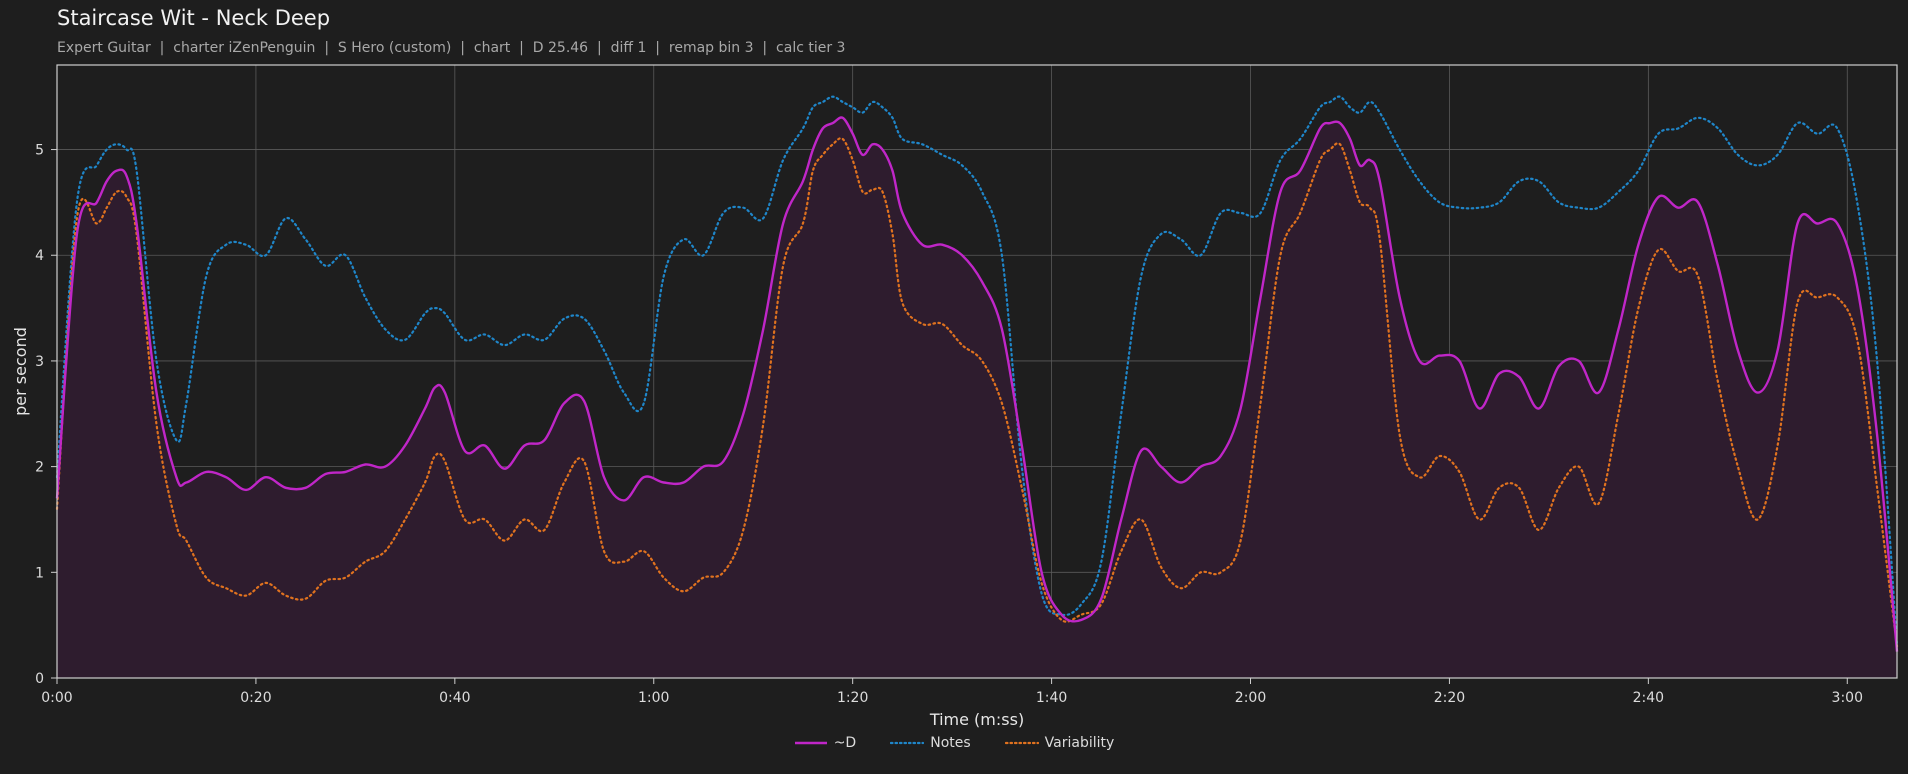 The width and height of the screenshot is (1908, 774). What do you see at coordinates (852, 698) in the screenshot?
I see `x-tick-label: 1:20` at bounding box center [852, 698].